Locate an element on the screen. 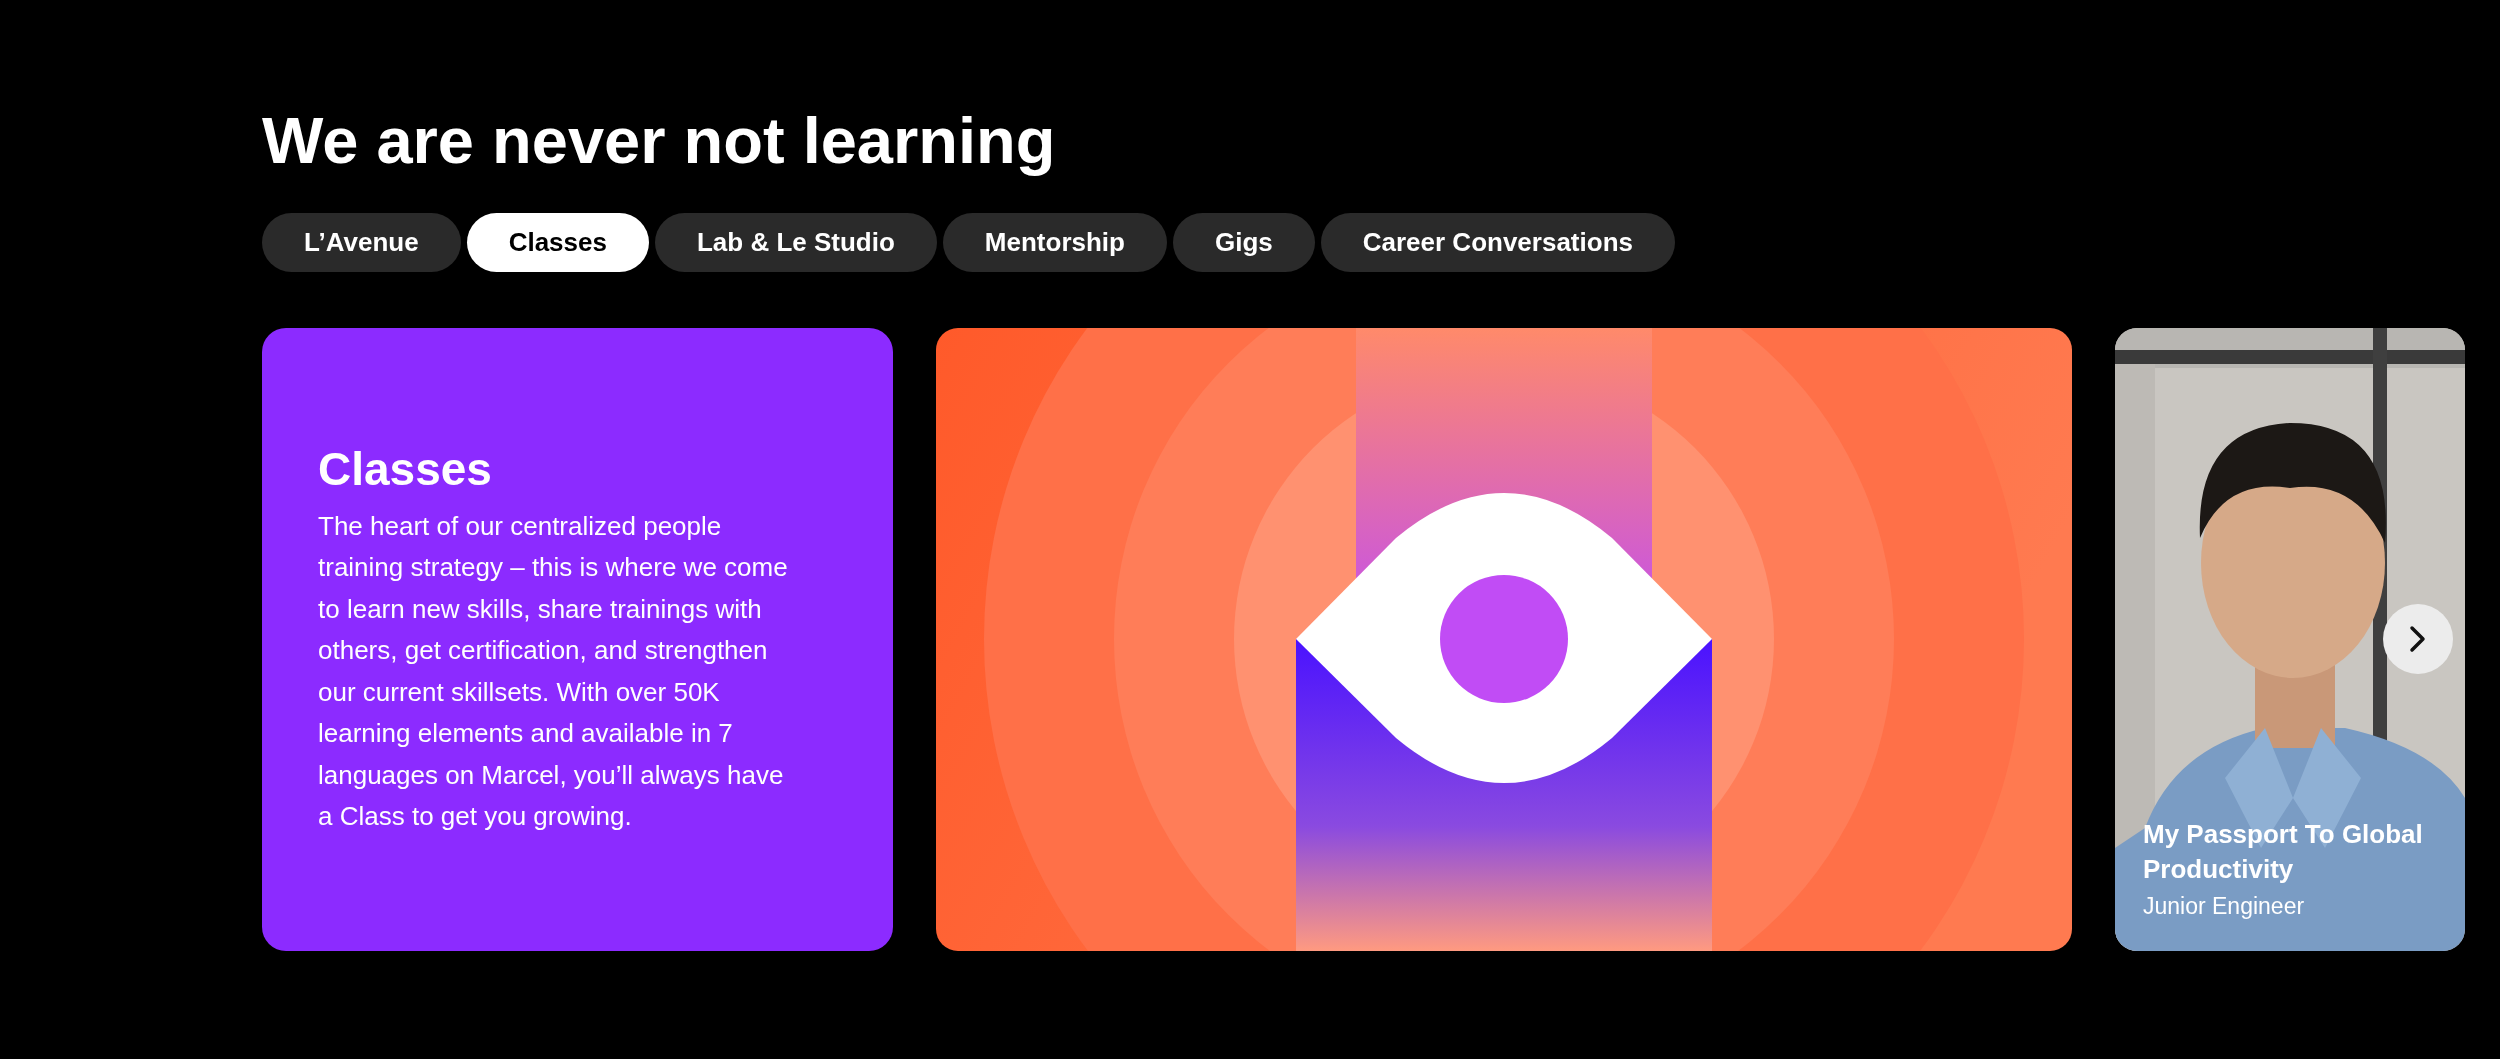  feature-text: The heart of our centralized people training strategy – this is where we come to learn new skills, share trainings with others, get certification, and strengthen our current skillsets. With over 50K learning elements and available in 7 languages on Marcel, you’ll always have a Class to get you growing. is located at coordinates (553, 671).